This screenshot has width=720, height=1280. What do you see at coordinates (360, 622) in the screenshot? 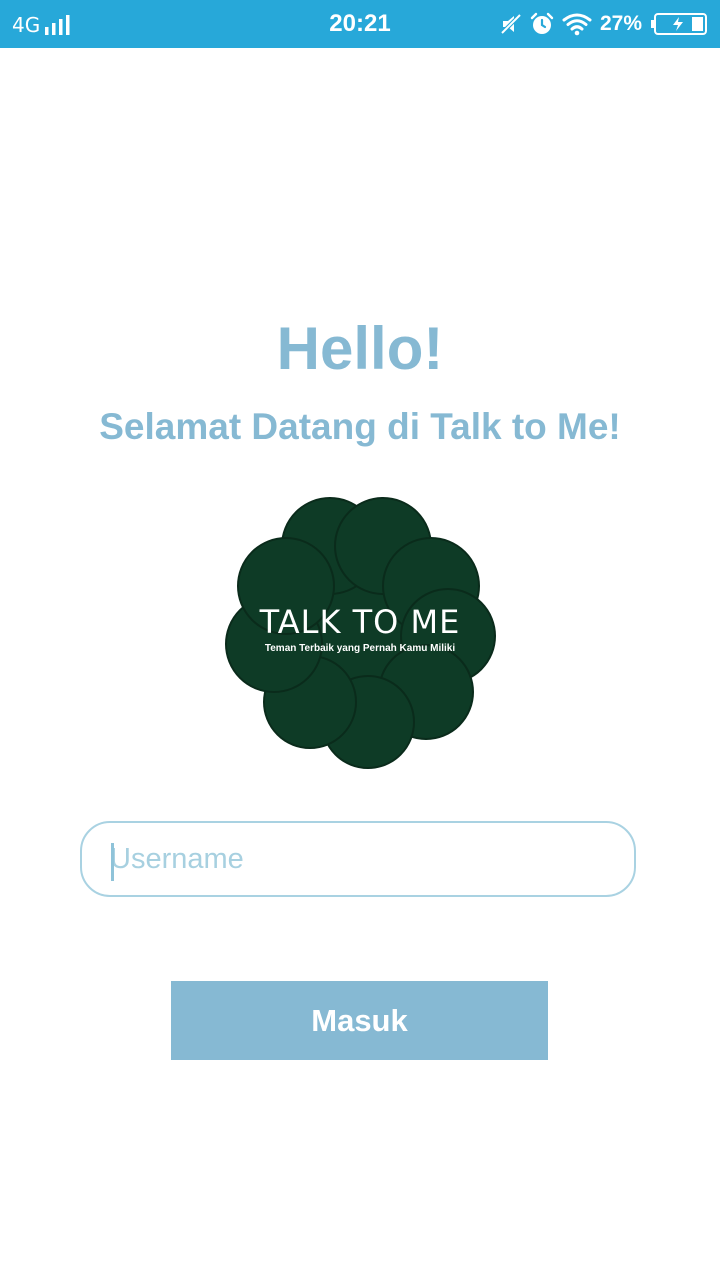
I see `logo-title: TALK TO ME` at bounding box center [360, 622].